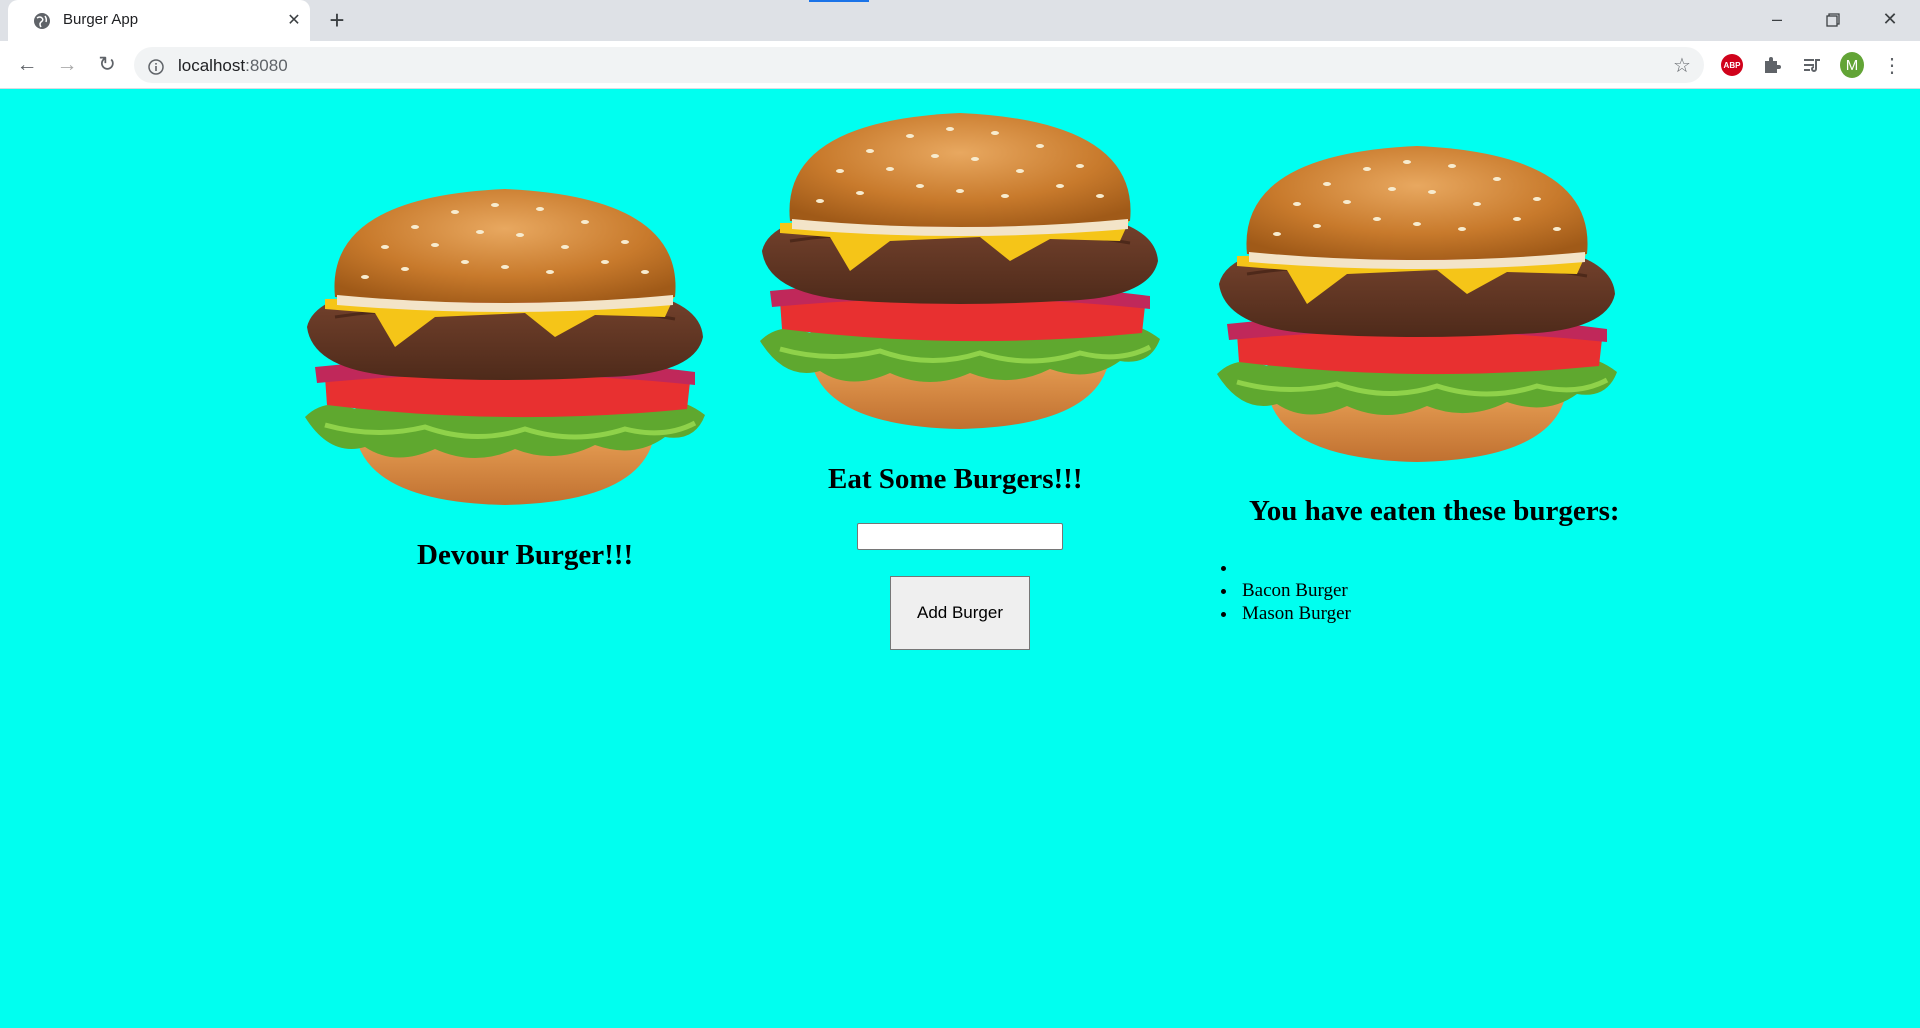  Describe the element at coordinates (27, 65) in the screenshot. I see `back-arrow-icon: ←` at that location.